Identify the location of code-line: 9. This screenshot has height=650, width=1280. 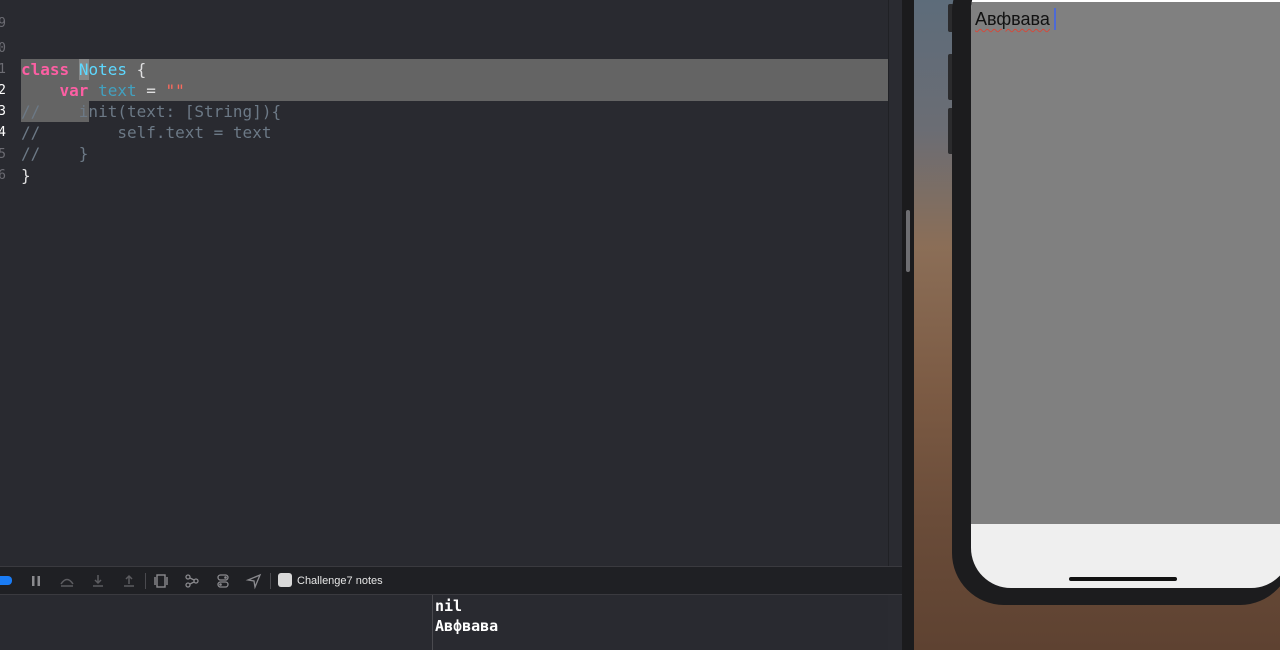
(444, 15).